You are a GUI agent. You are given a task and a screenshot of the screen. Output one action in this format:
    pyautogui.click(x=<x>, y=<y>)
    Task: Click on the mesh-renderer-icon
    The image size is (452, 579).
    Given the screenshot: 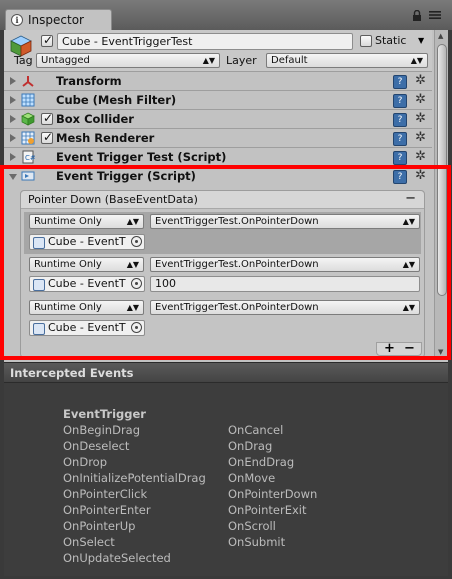 What is the action you would take?
    pyautogui.click(x=28, y=138)
    